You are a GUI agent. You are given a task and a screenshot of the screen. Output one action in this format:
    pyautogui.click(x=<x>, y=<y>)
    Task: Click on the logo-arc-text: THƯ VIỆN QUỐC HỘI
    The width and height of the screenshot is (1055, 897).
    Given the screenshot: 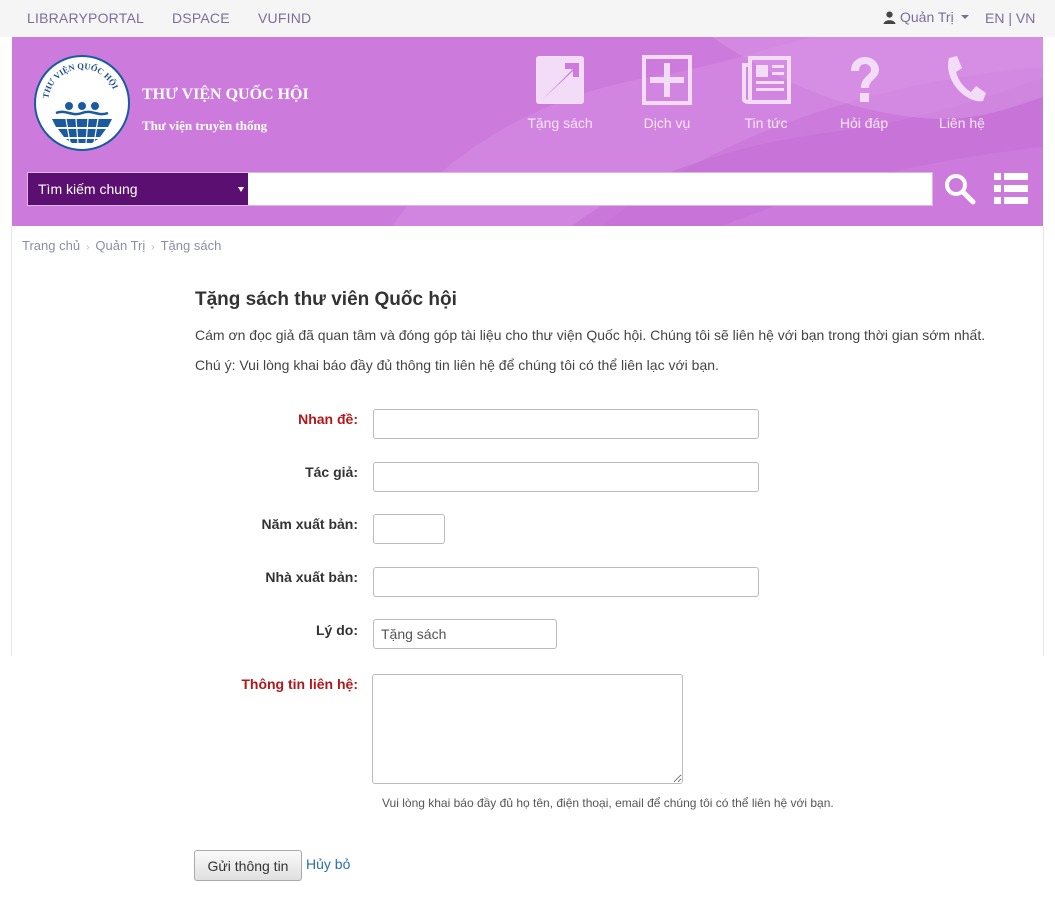 What is the action you would take?
    pyautogui.click(x=80, y=80)
    